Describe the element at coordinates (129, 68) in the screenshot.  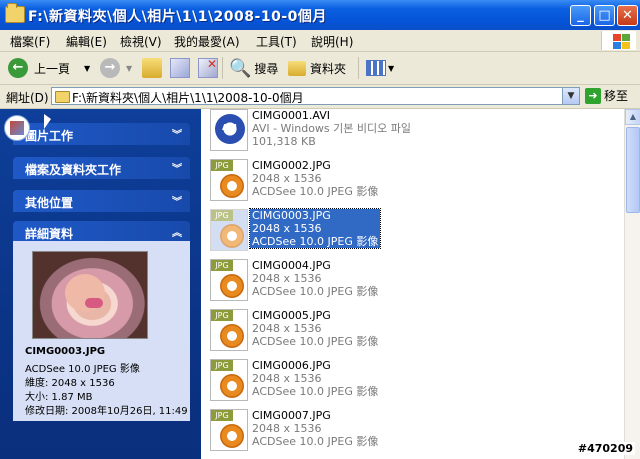
I see `forward-dropdown-icon: ▼` at that location.